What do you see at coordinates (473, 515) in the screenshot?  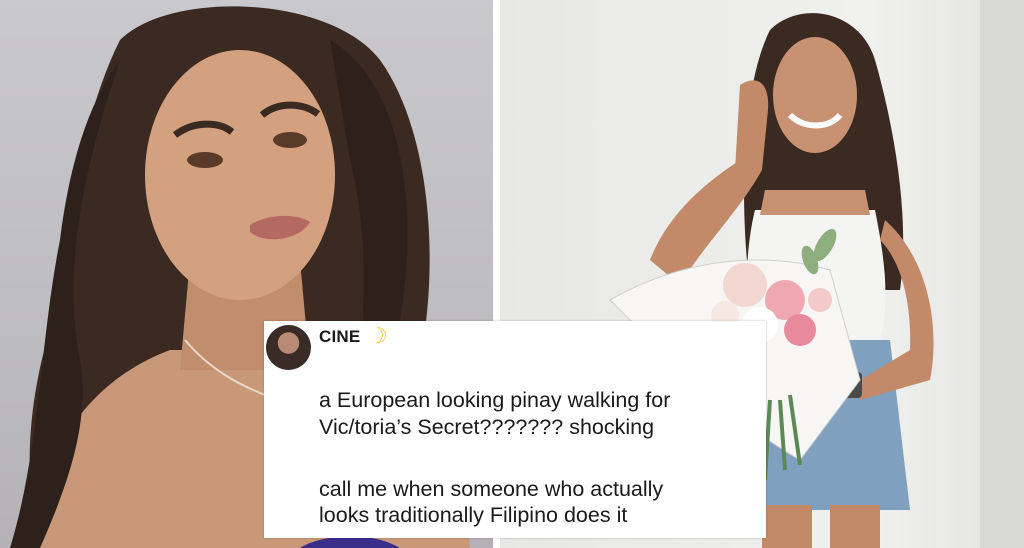 I see `tweet-line: looks traditionally Filipino does it` at bounding box center [473, 515].